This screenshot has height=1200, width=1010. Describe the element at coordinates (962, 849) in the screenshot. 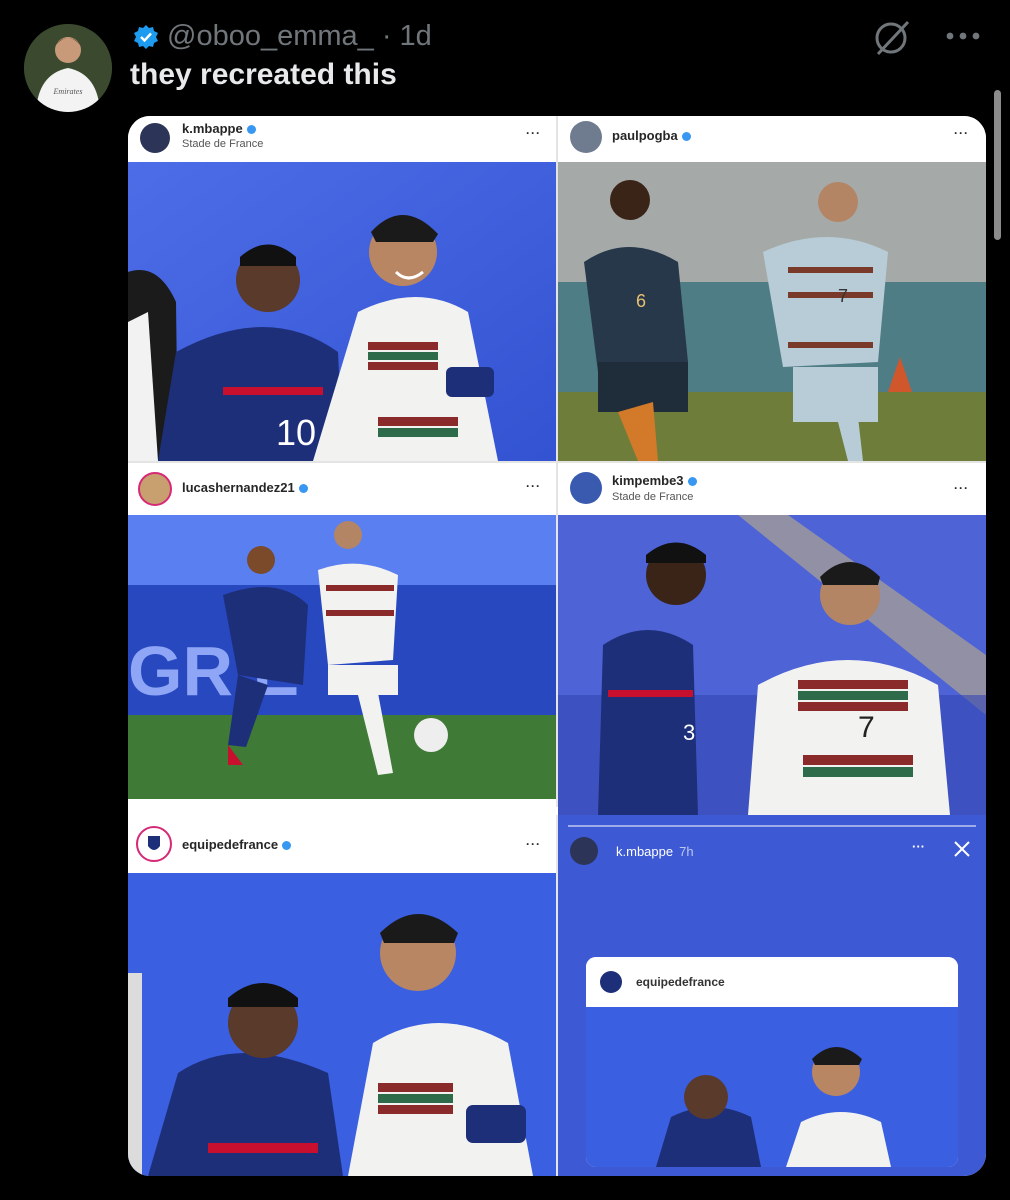

I see `close-icon` at that location.